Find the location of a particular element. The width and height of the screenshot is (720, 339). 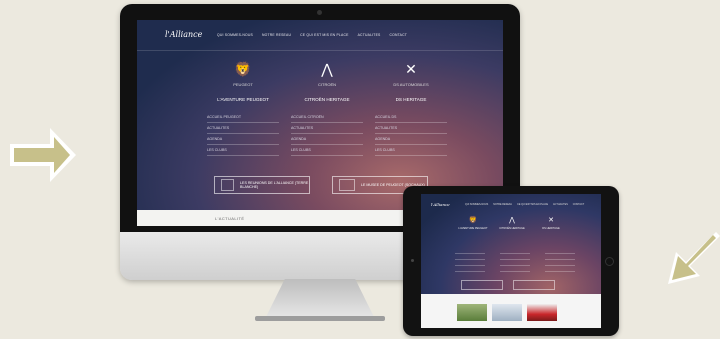

mini-brand-peugeot: 🦁 L'AVENTURE PEUGEOT is located at coordinates (473, 223).